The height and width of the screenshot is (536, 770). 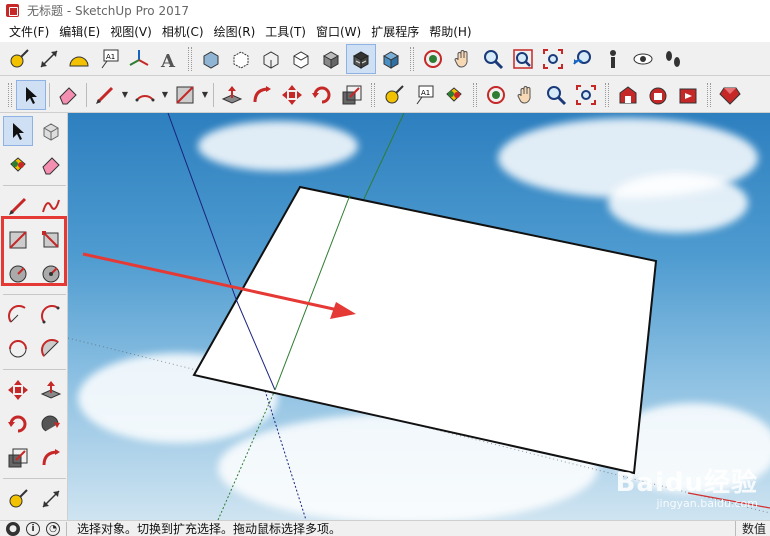 I want to click on menu-window: 窗口(W), so click(x=338, y=31).